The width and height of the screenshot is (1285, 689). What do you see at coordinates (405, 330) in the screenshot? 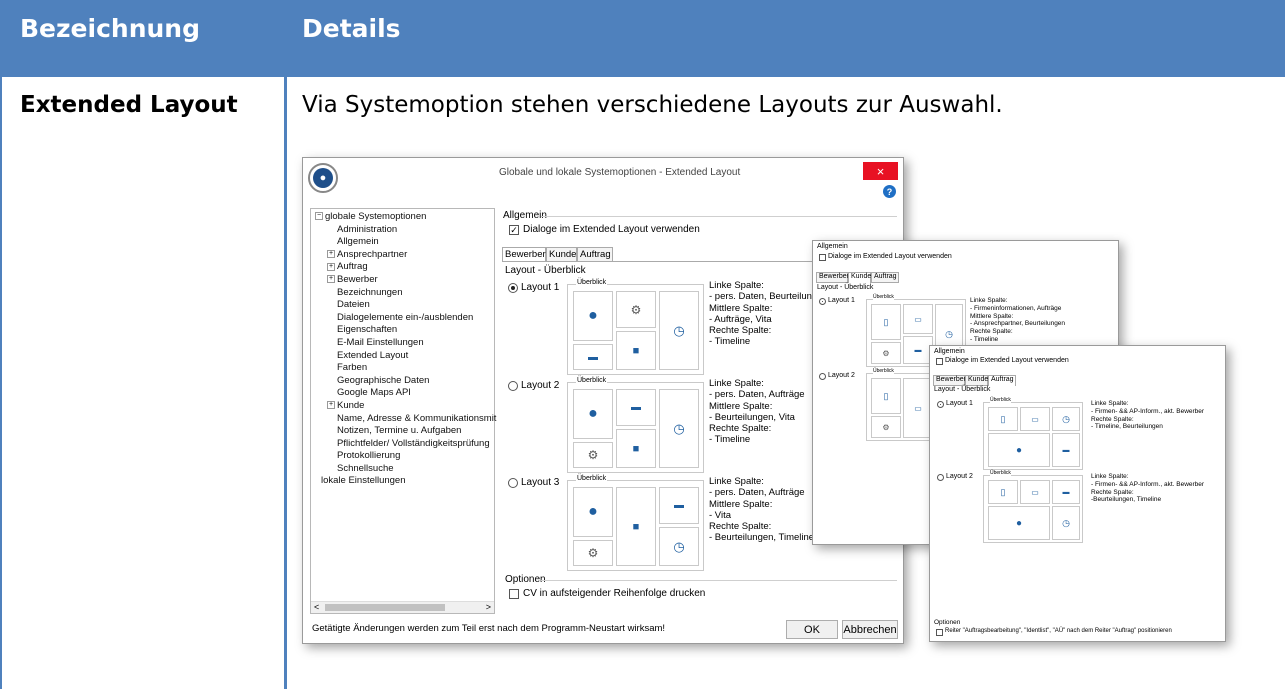
I see `tree-item: Eigenschaften` at bounding box center [405, 330].